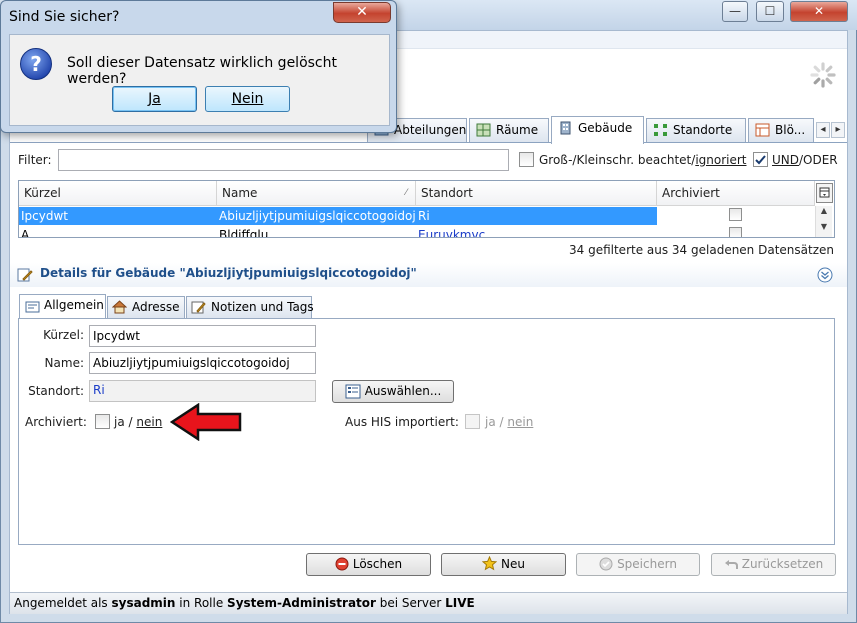  What do you see at coordinates (342, 564) in the screenshot?
I see `delete-icon` at bounding box center [342, 564].